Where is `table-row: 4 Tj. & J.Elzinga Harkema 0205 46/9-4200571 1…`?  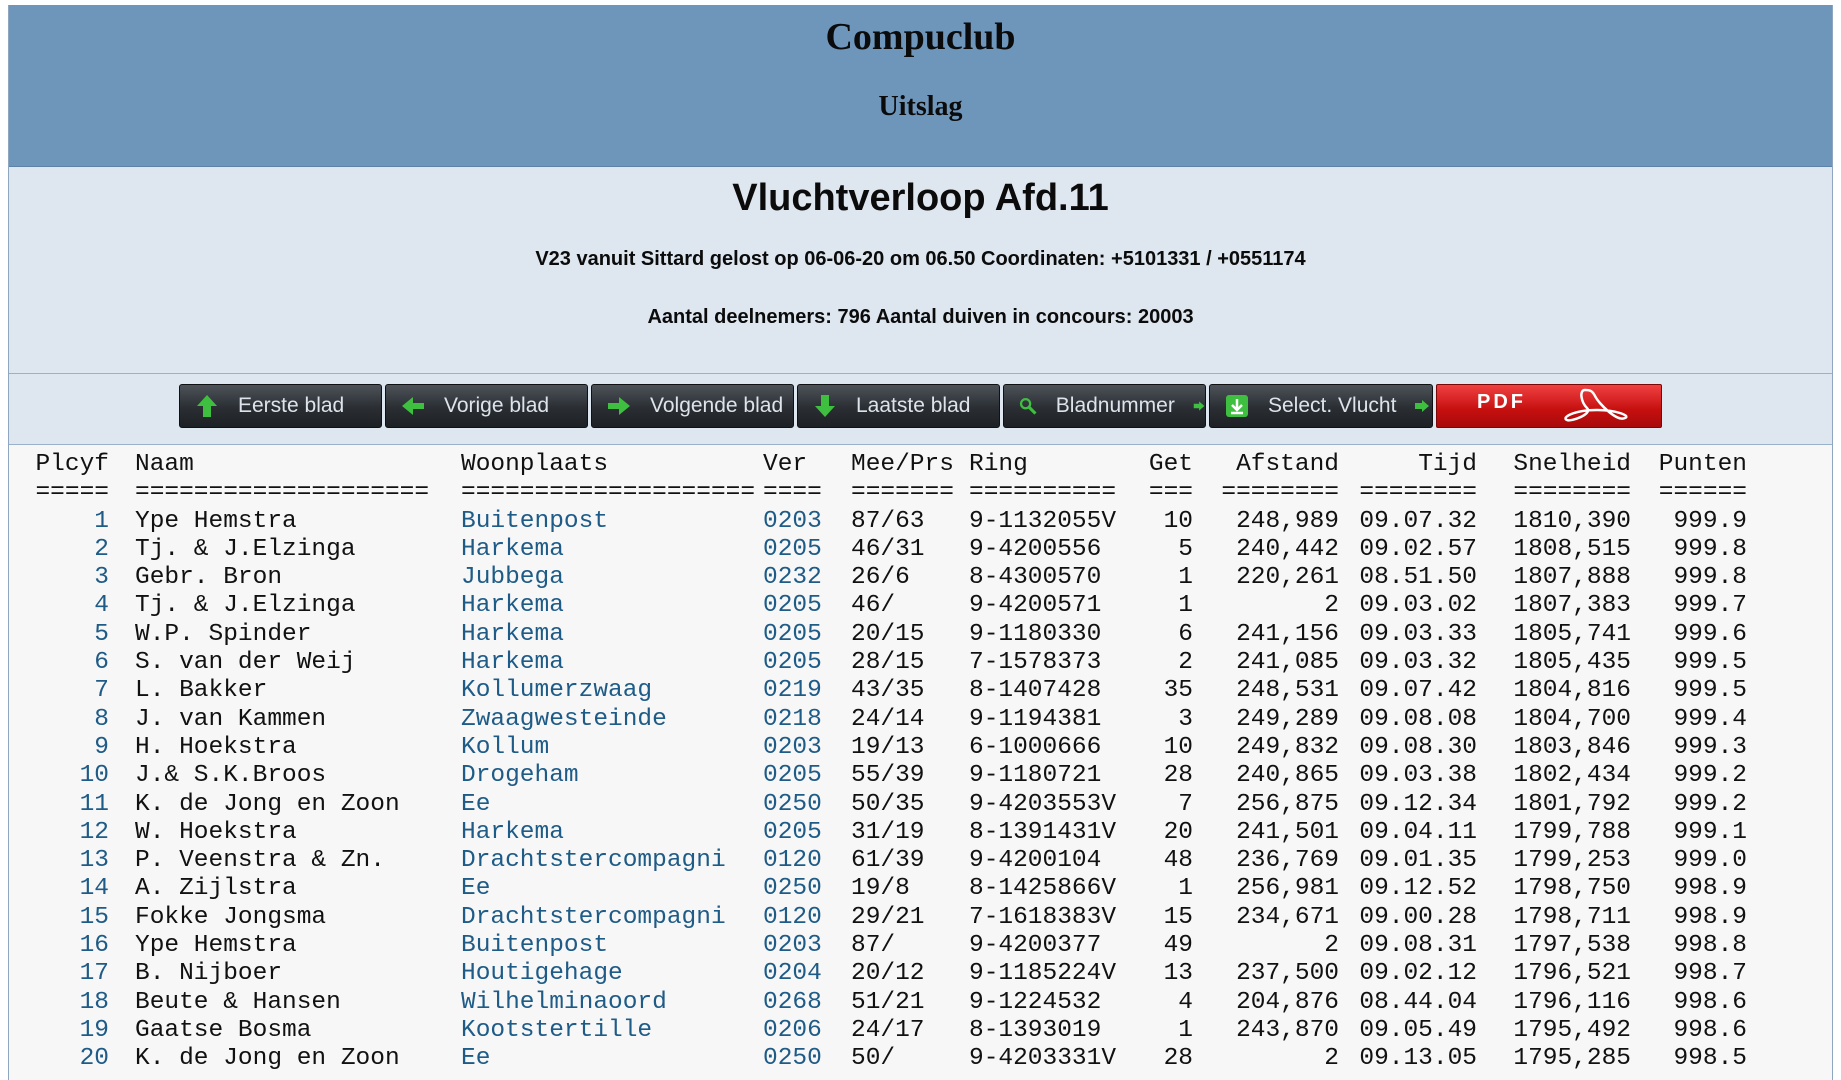 table-row: 4 Tj. & J.Elzinga Harkema 0205 46/9-4200571 1… is located at coordinates (920, 606).